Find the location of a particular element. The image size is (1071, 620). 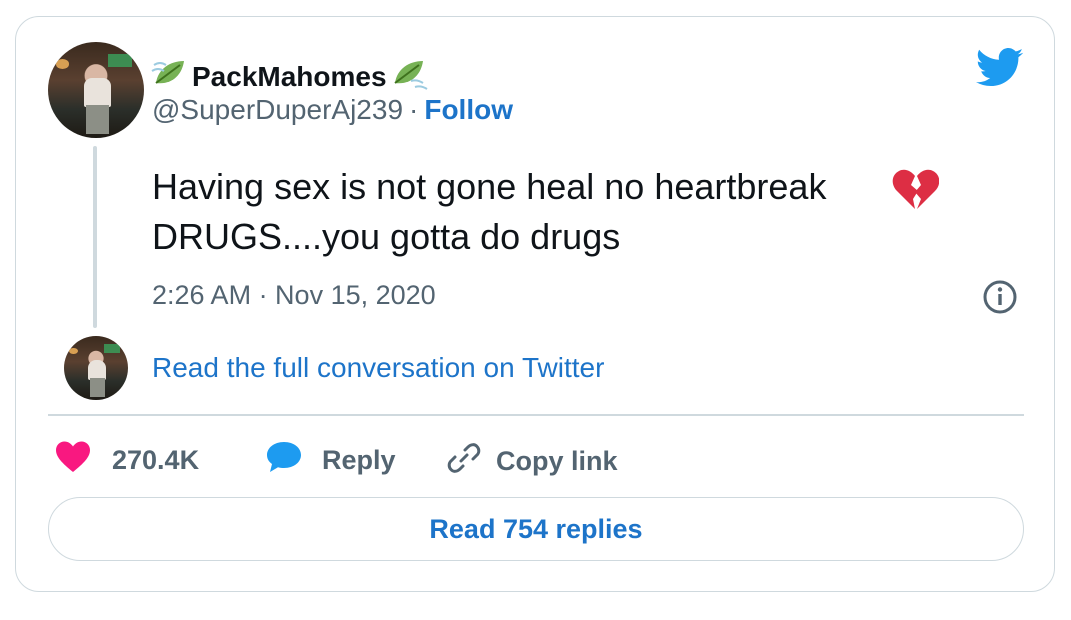

reply-label: Reply is located at coordinates (359, 460).